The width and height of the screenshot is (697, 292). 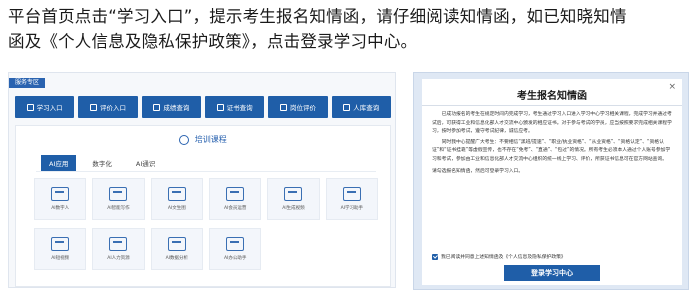 I want to click on tab-digitalization: 数字化, so click(x=102, y=163).